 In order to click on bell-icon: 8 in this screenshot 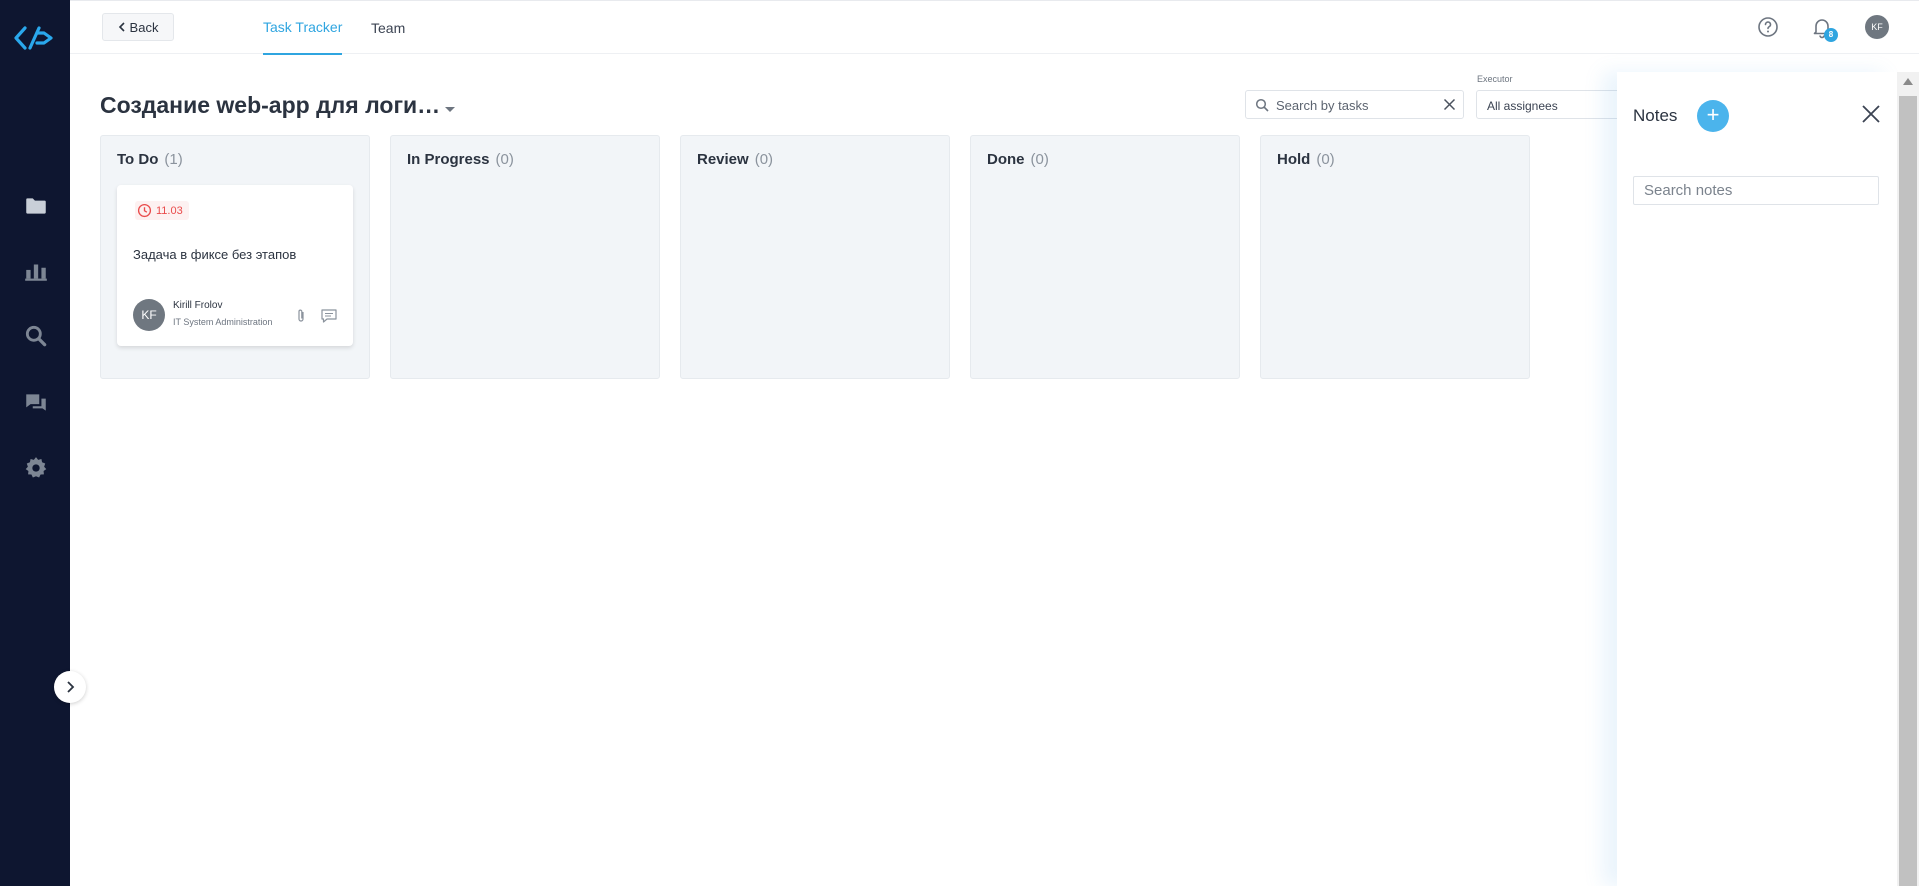, I will do `click(1824, 28)`.